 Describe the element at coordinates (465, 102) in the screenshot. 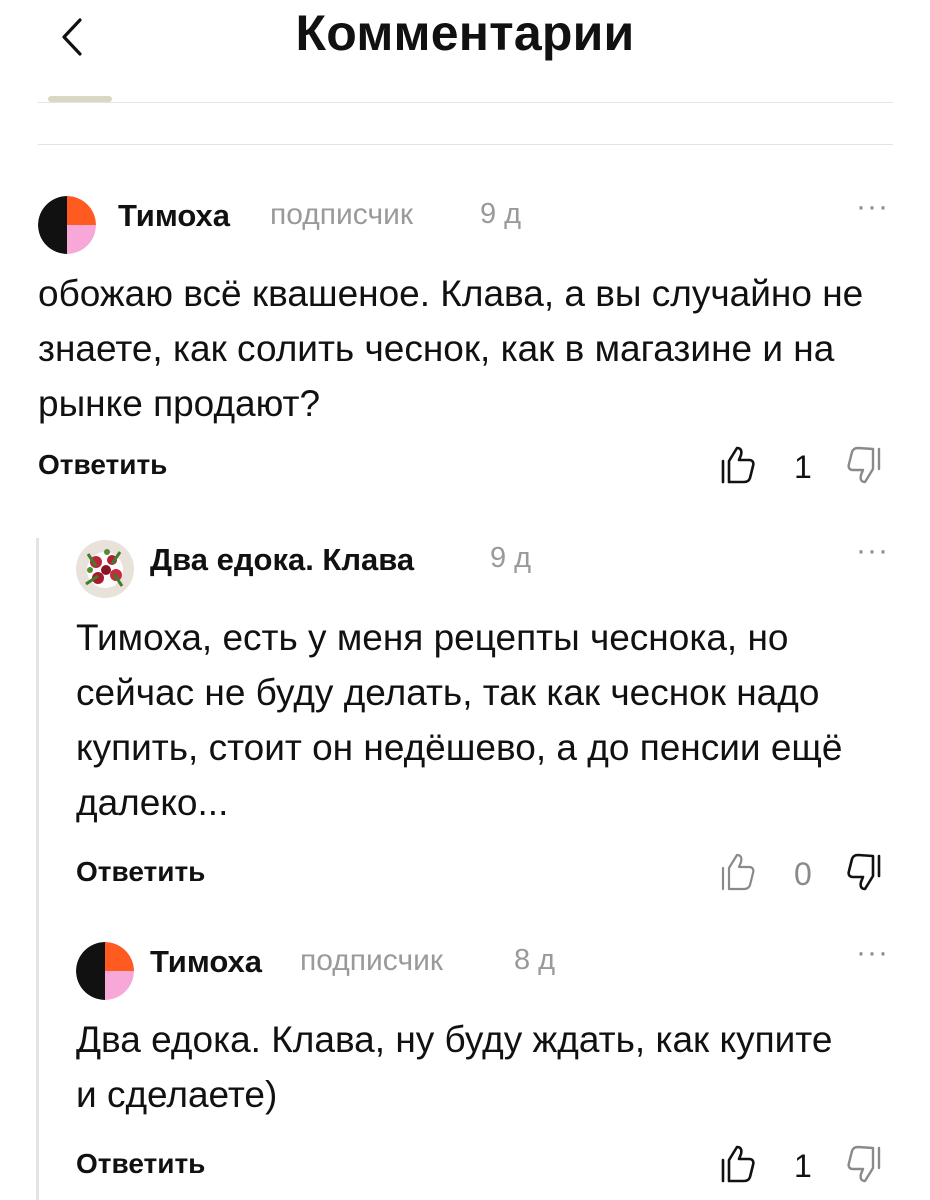

I see `header-divider` at that location.